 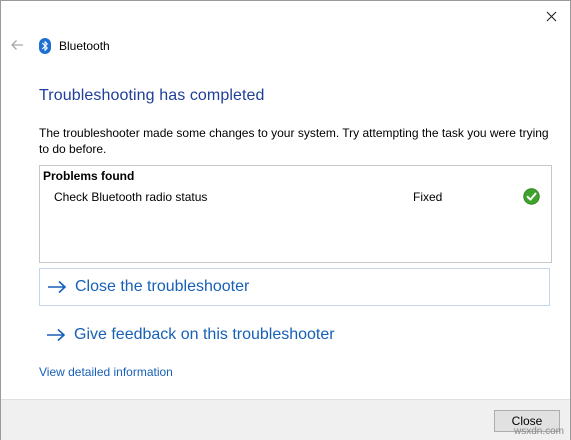 What do you see at coordinates (162, 286) in the screenshot?
I see `close-troubleshooter-label: Close the troubleshooter` at bounding box center [162, 286].